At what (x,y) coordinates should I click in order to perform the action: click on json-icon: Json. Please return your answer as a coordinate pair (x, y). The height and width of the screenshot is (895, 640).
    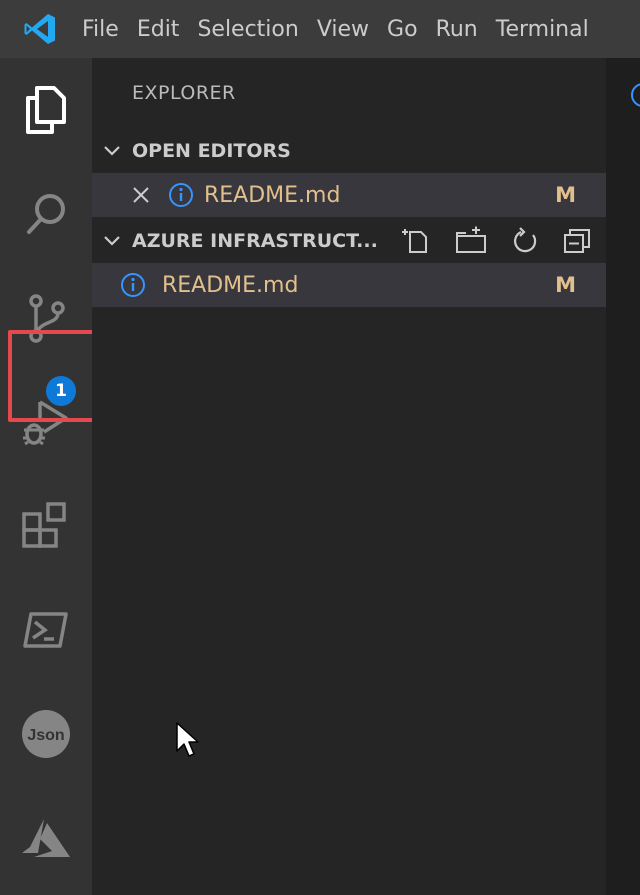
    Looking at the image, I should click on (46, 734).